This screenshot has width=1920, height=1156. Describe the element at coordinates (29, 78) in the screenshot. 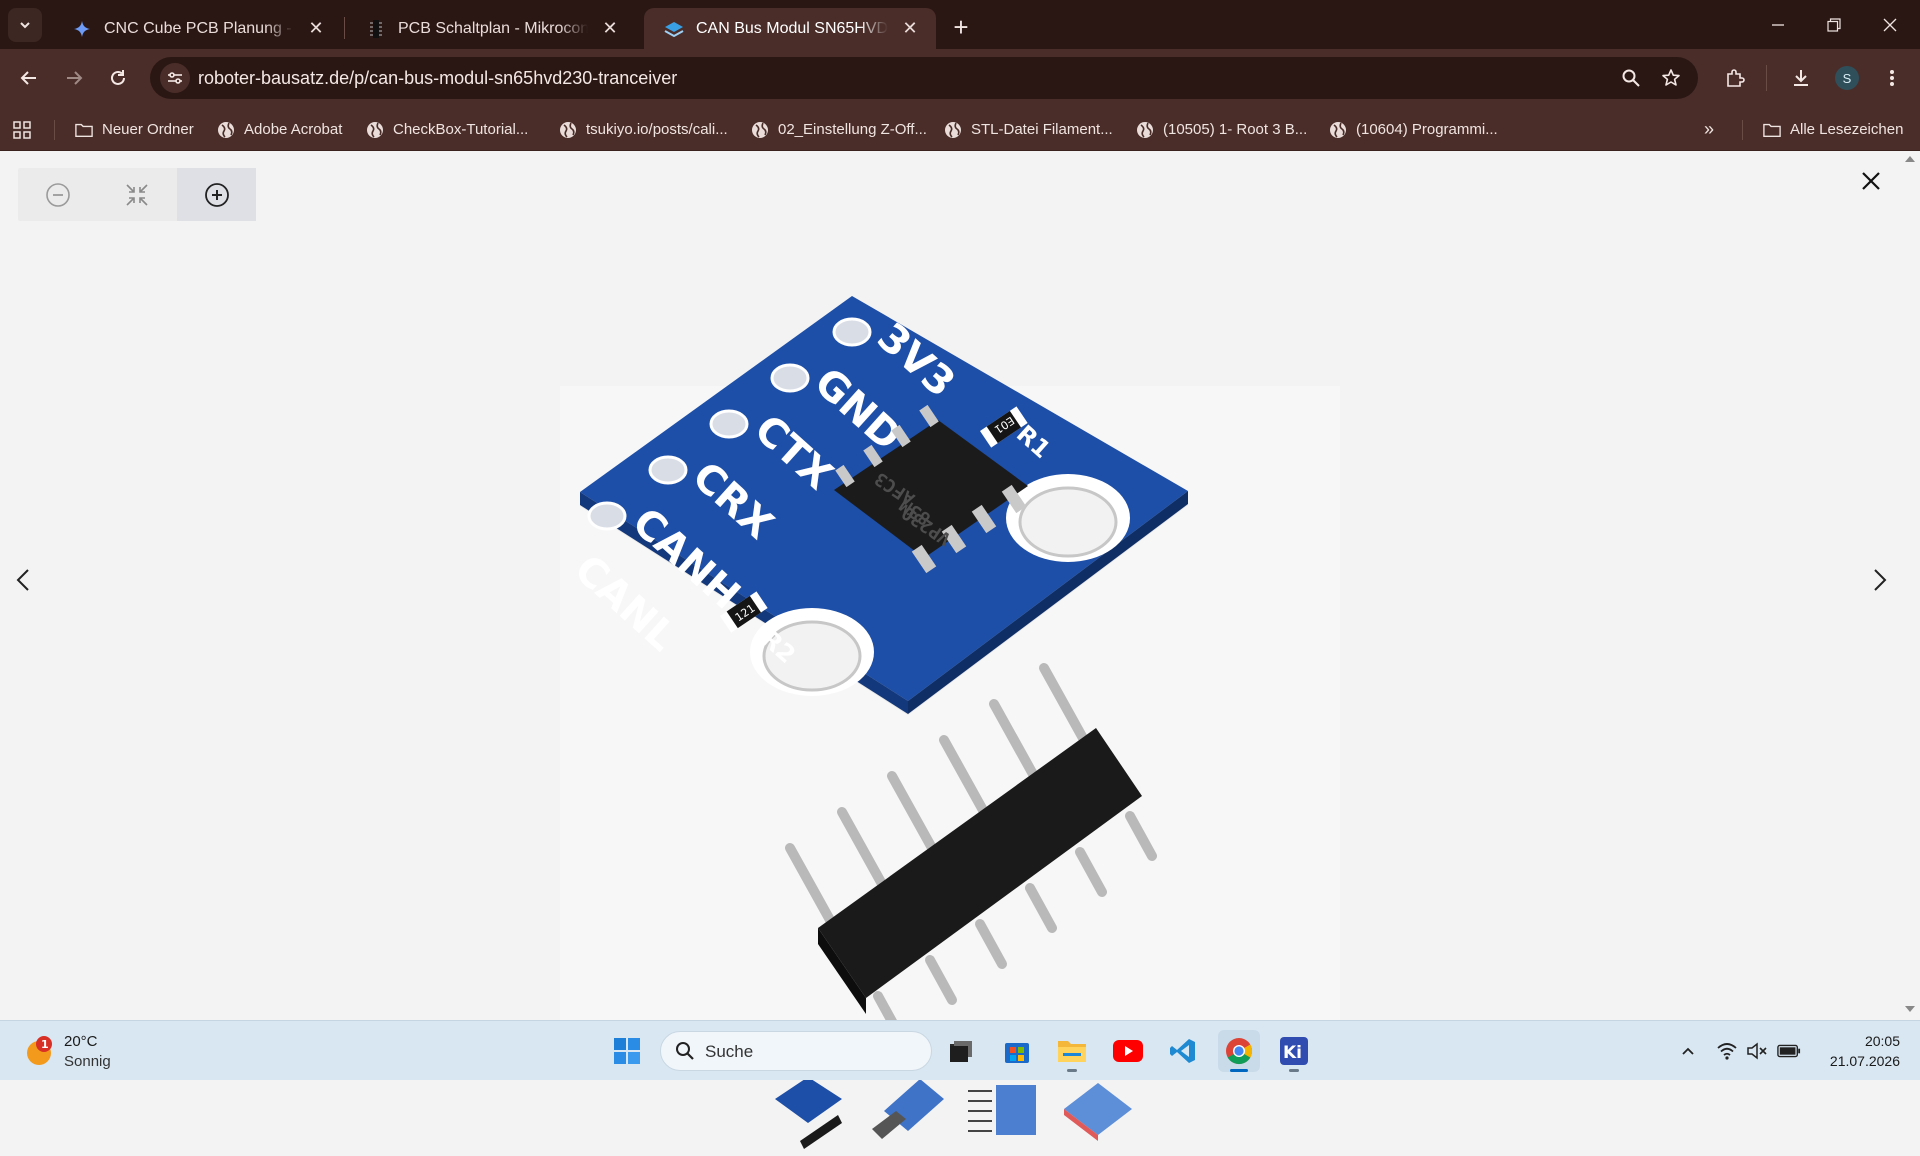

I see `back-button` at that location.